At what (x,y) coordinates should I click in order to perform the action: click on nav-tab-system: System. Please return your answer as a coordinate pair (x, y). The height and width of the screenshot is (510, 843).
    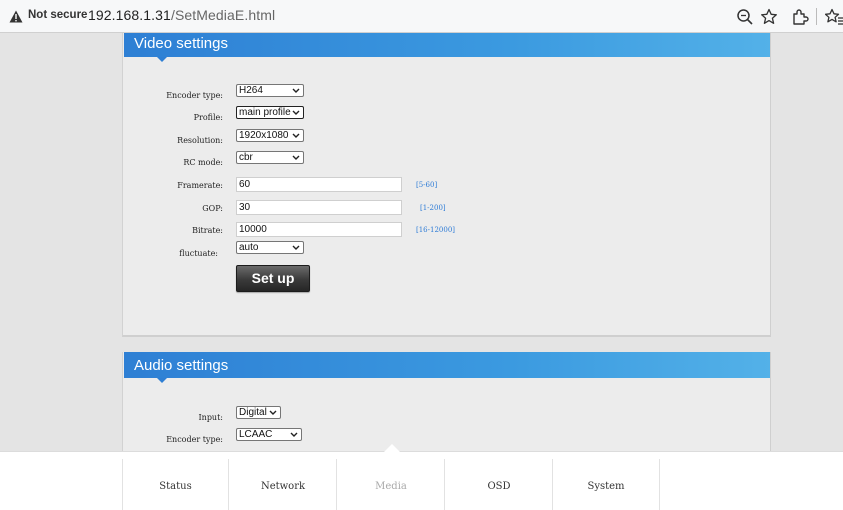
    Looking at the image, I should click on (606, 484).